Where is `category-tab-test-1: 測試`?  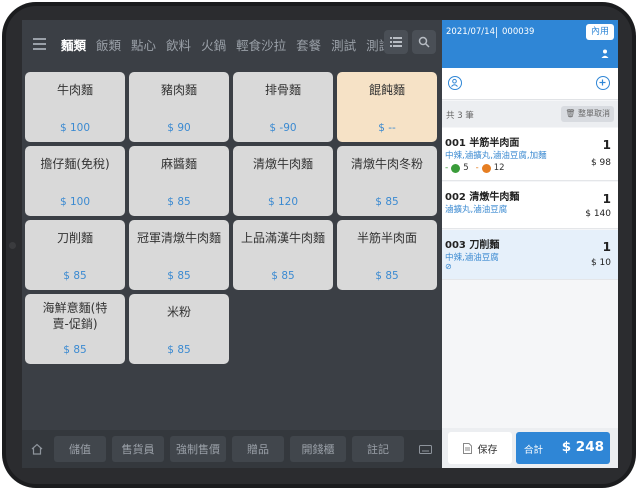 category-tab-test-1: 測試 is located at coordinates (343, 44).